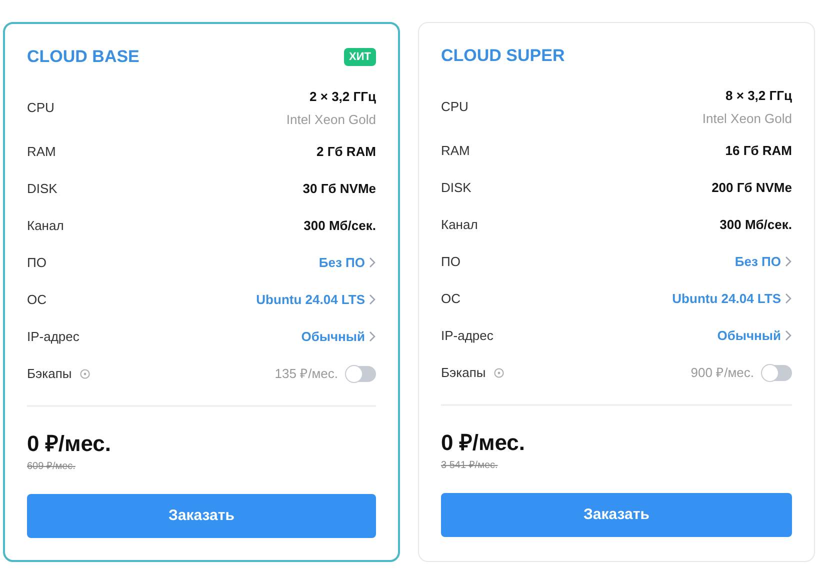 The height and width of the screenshot is (587, 823). I want to click on backup-price: 900 ₽/мес., so click(722, 373).